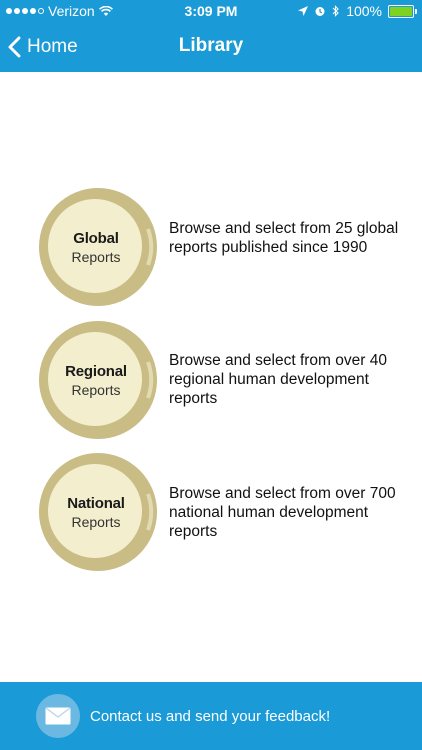 The width and height of the screenshot is (422, 750). Describe the element at coordinates (335, 11) in the screenshot. I see `bluetooth-icon` at that location.